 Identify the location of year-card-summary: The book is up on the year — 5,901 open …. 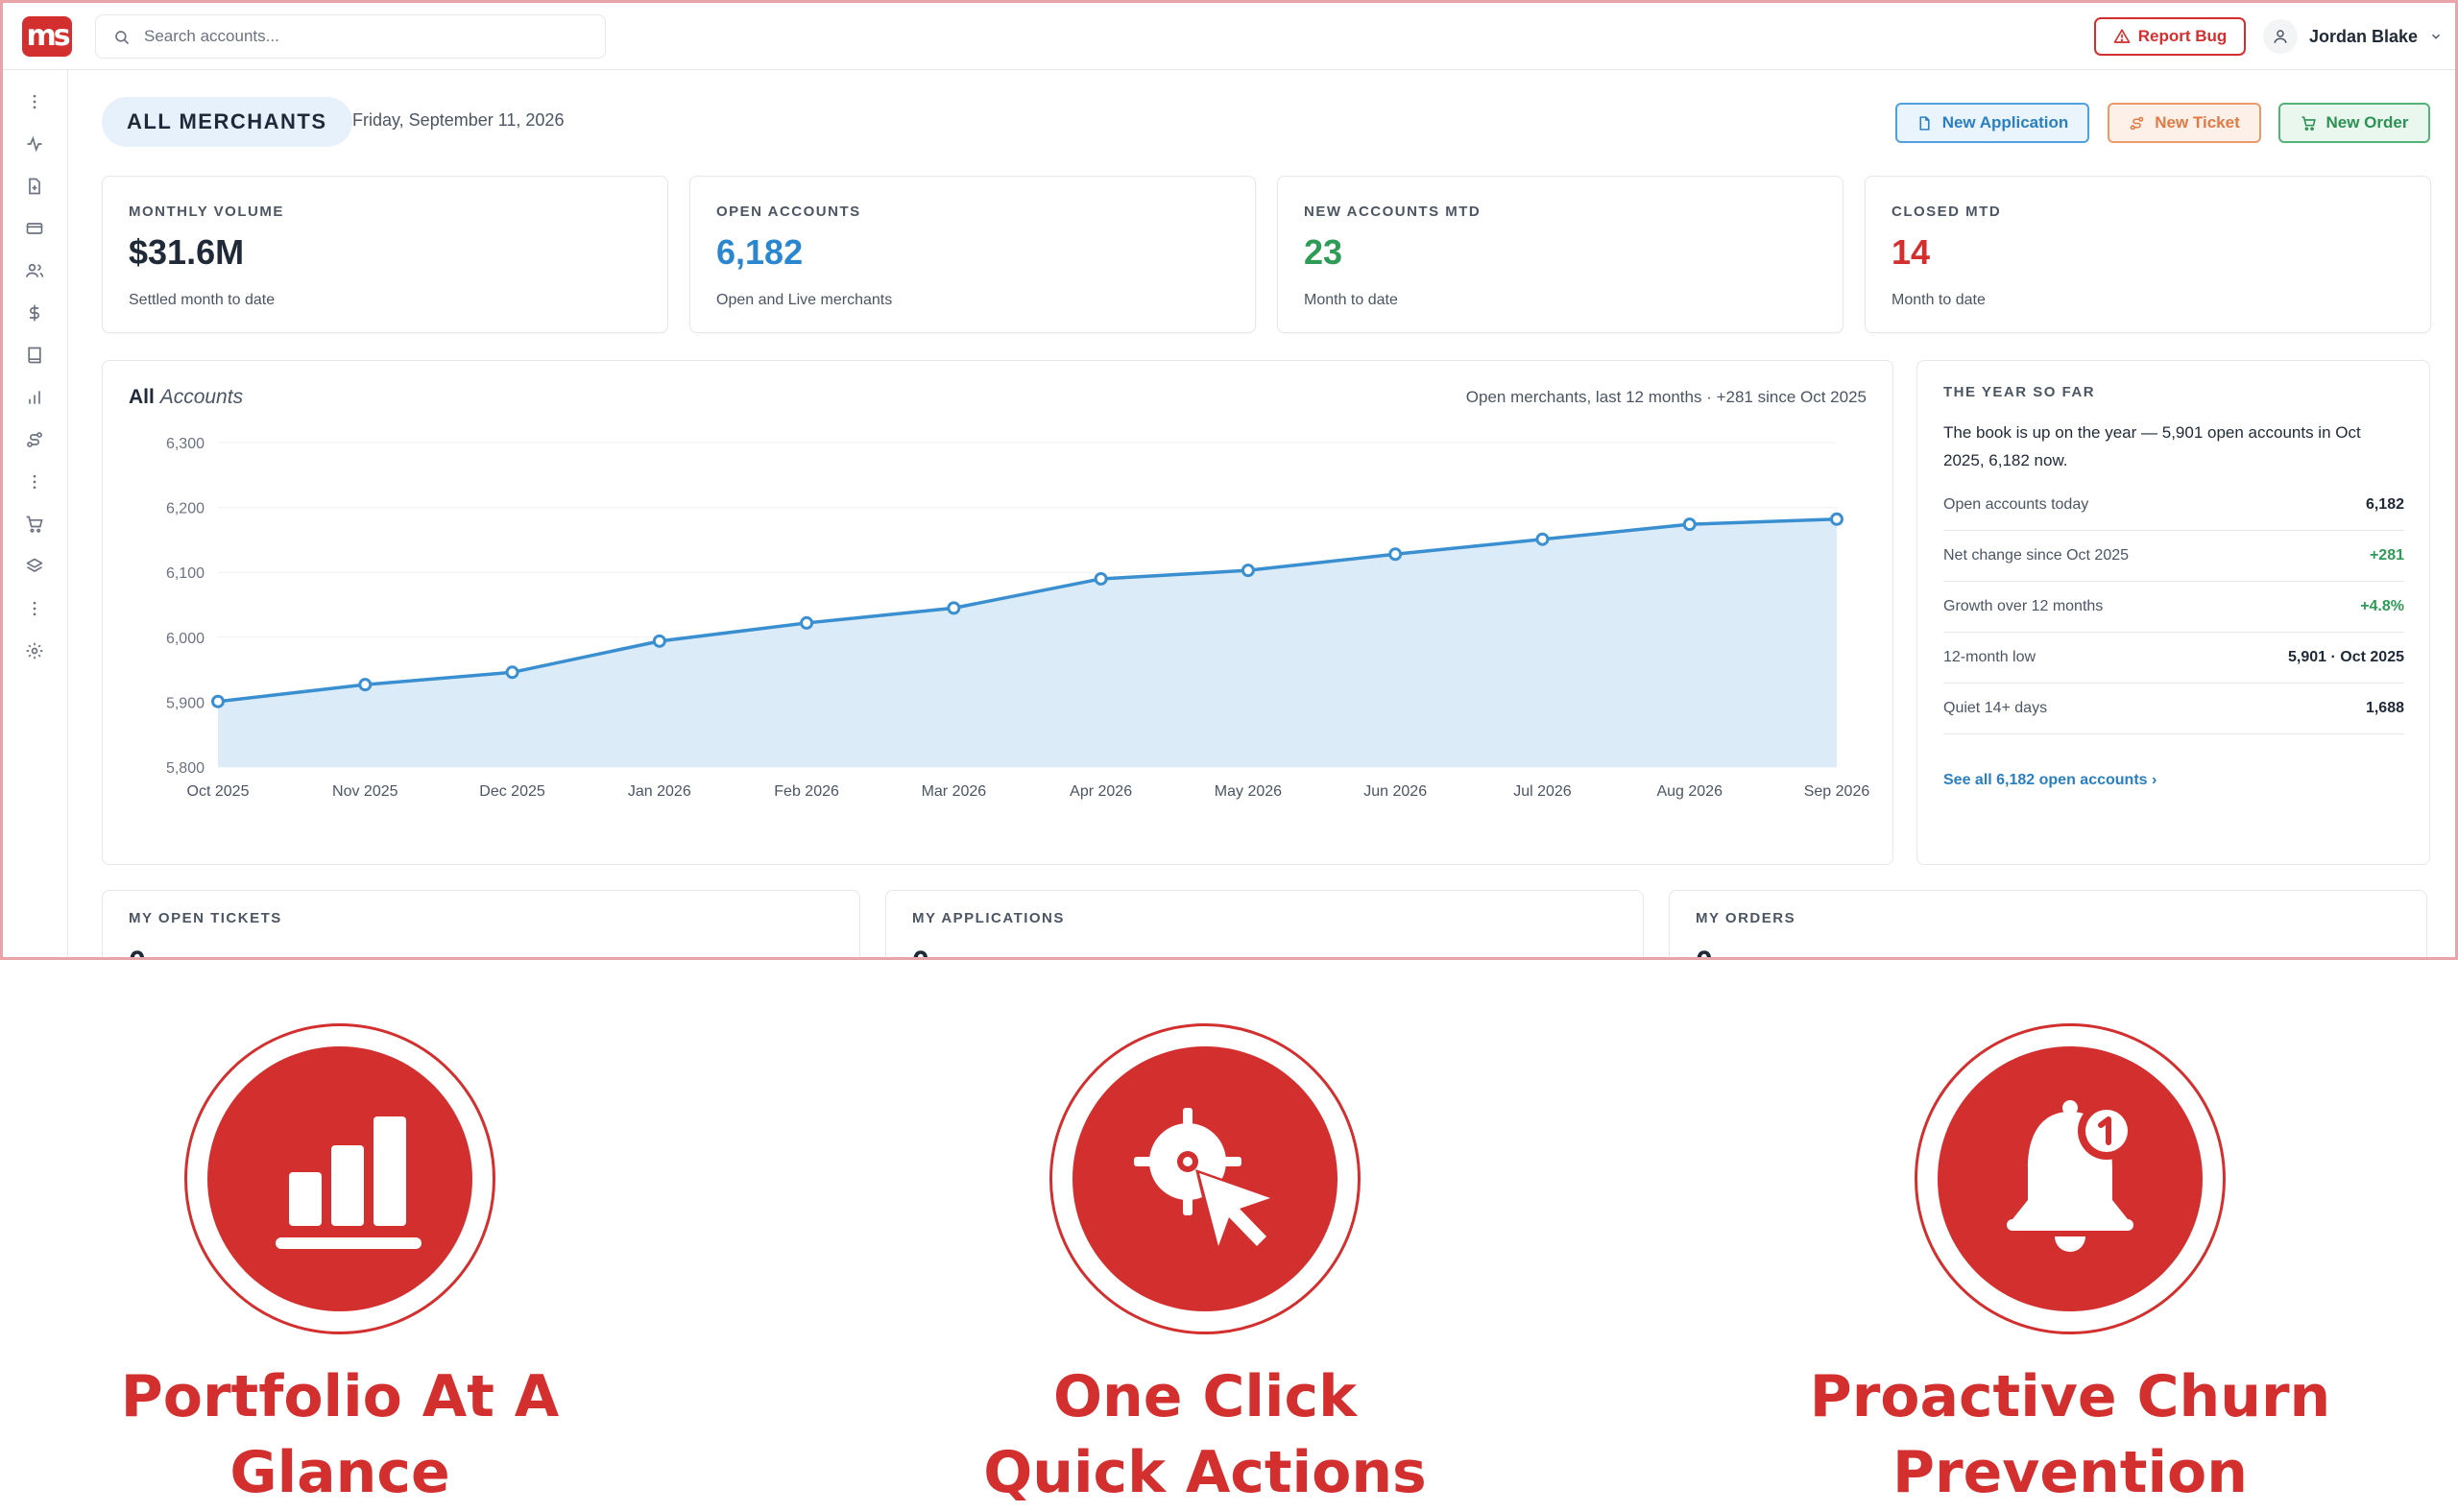
(2152, 446).